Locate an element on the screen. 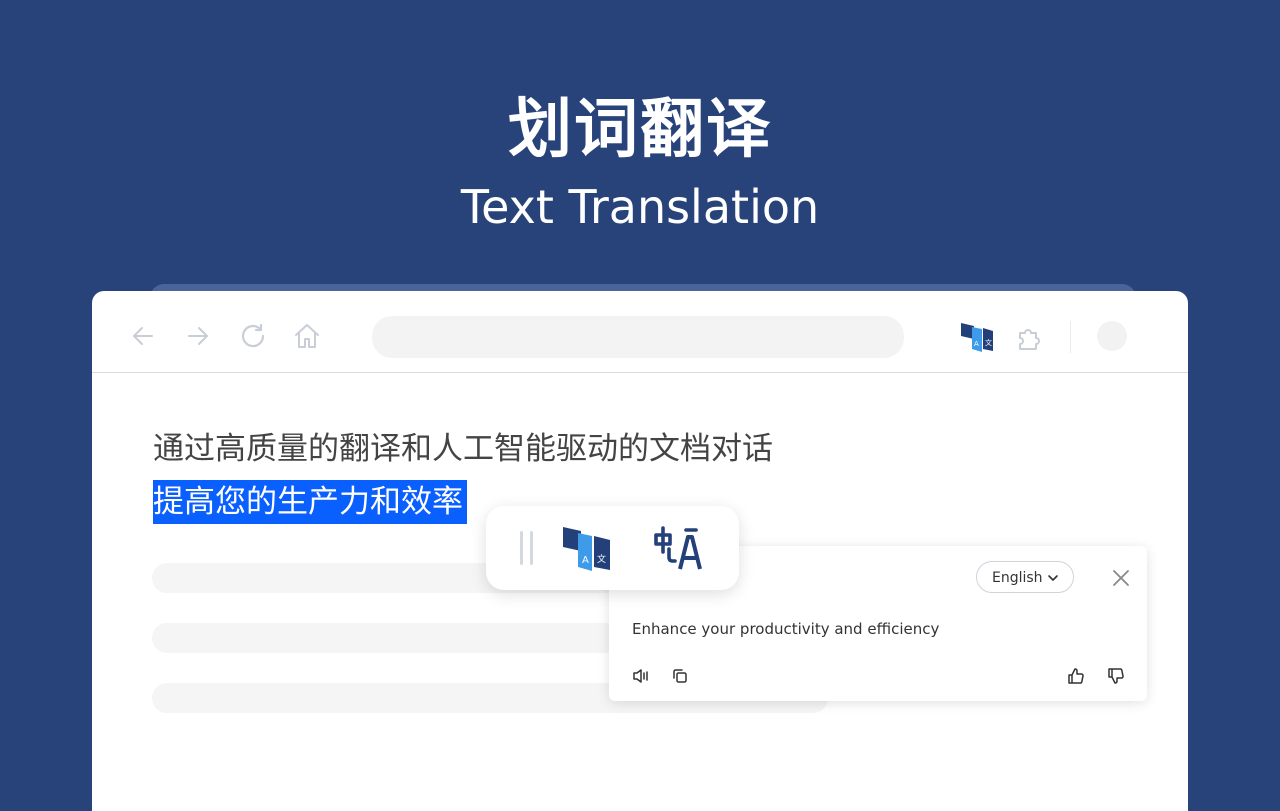 The width and height of the screenshot is (1280, 811). selection-toolbar: A 文 is located at coordinates (612, 548).